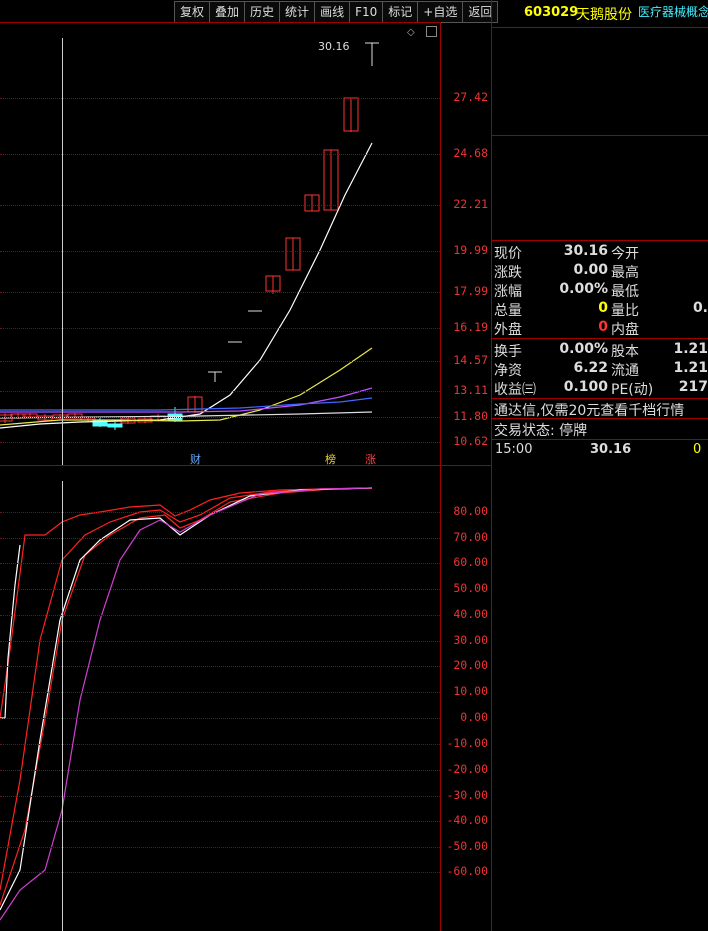 The image size is (708, 931). I want to click on quote-label: 内盘, so click(625, 330).